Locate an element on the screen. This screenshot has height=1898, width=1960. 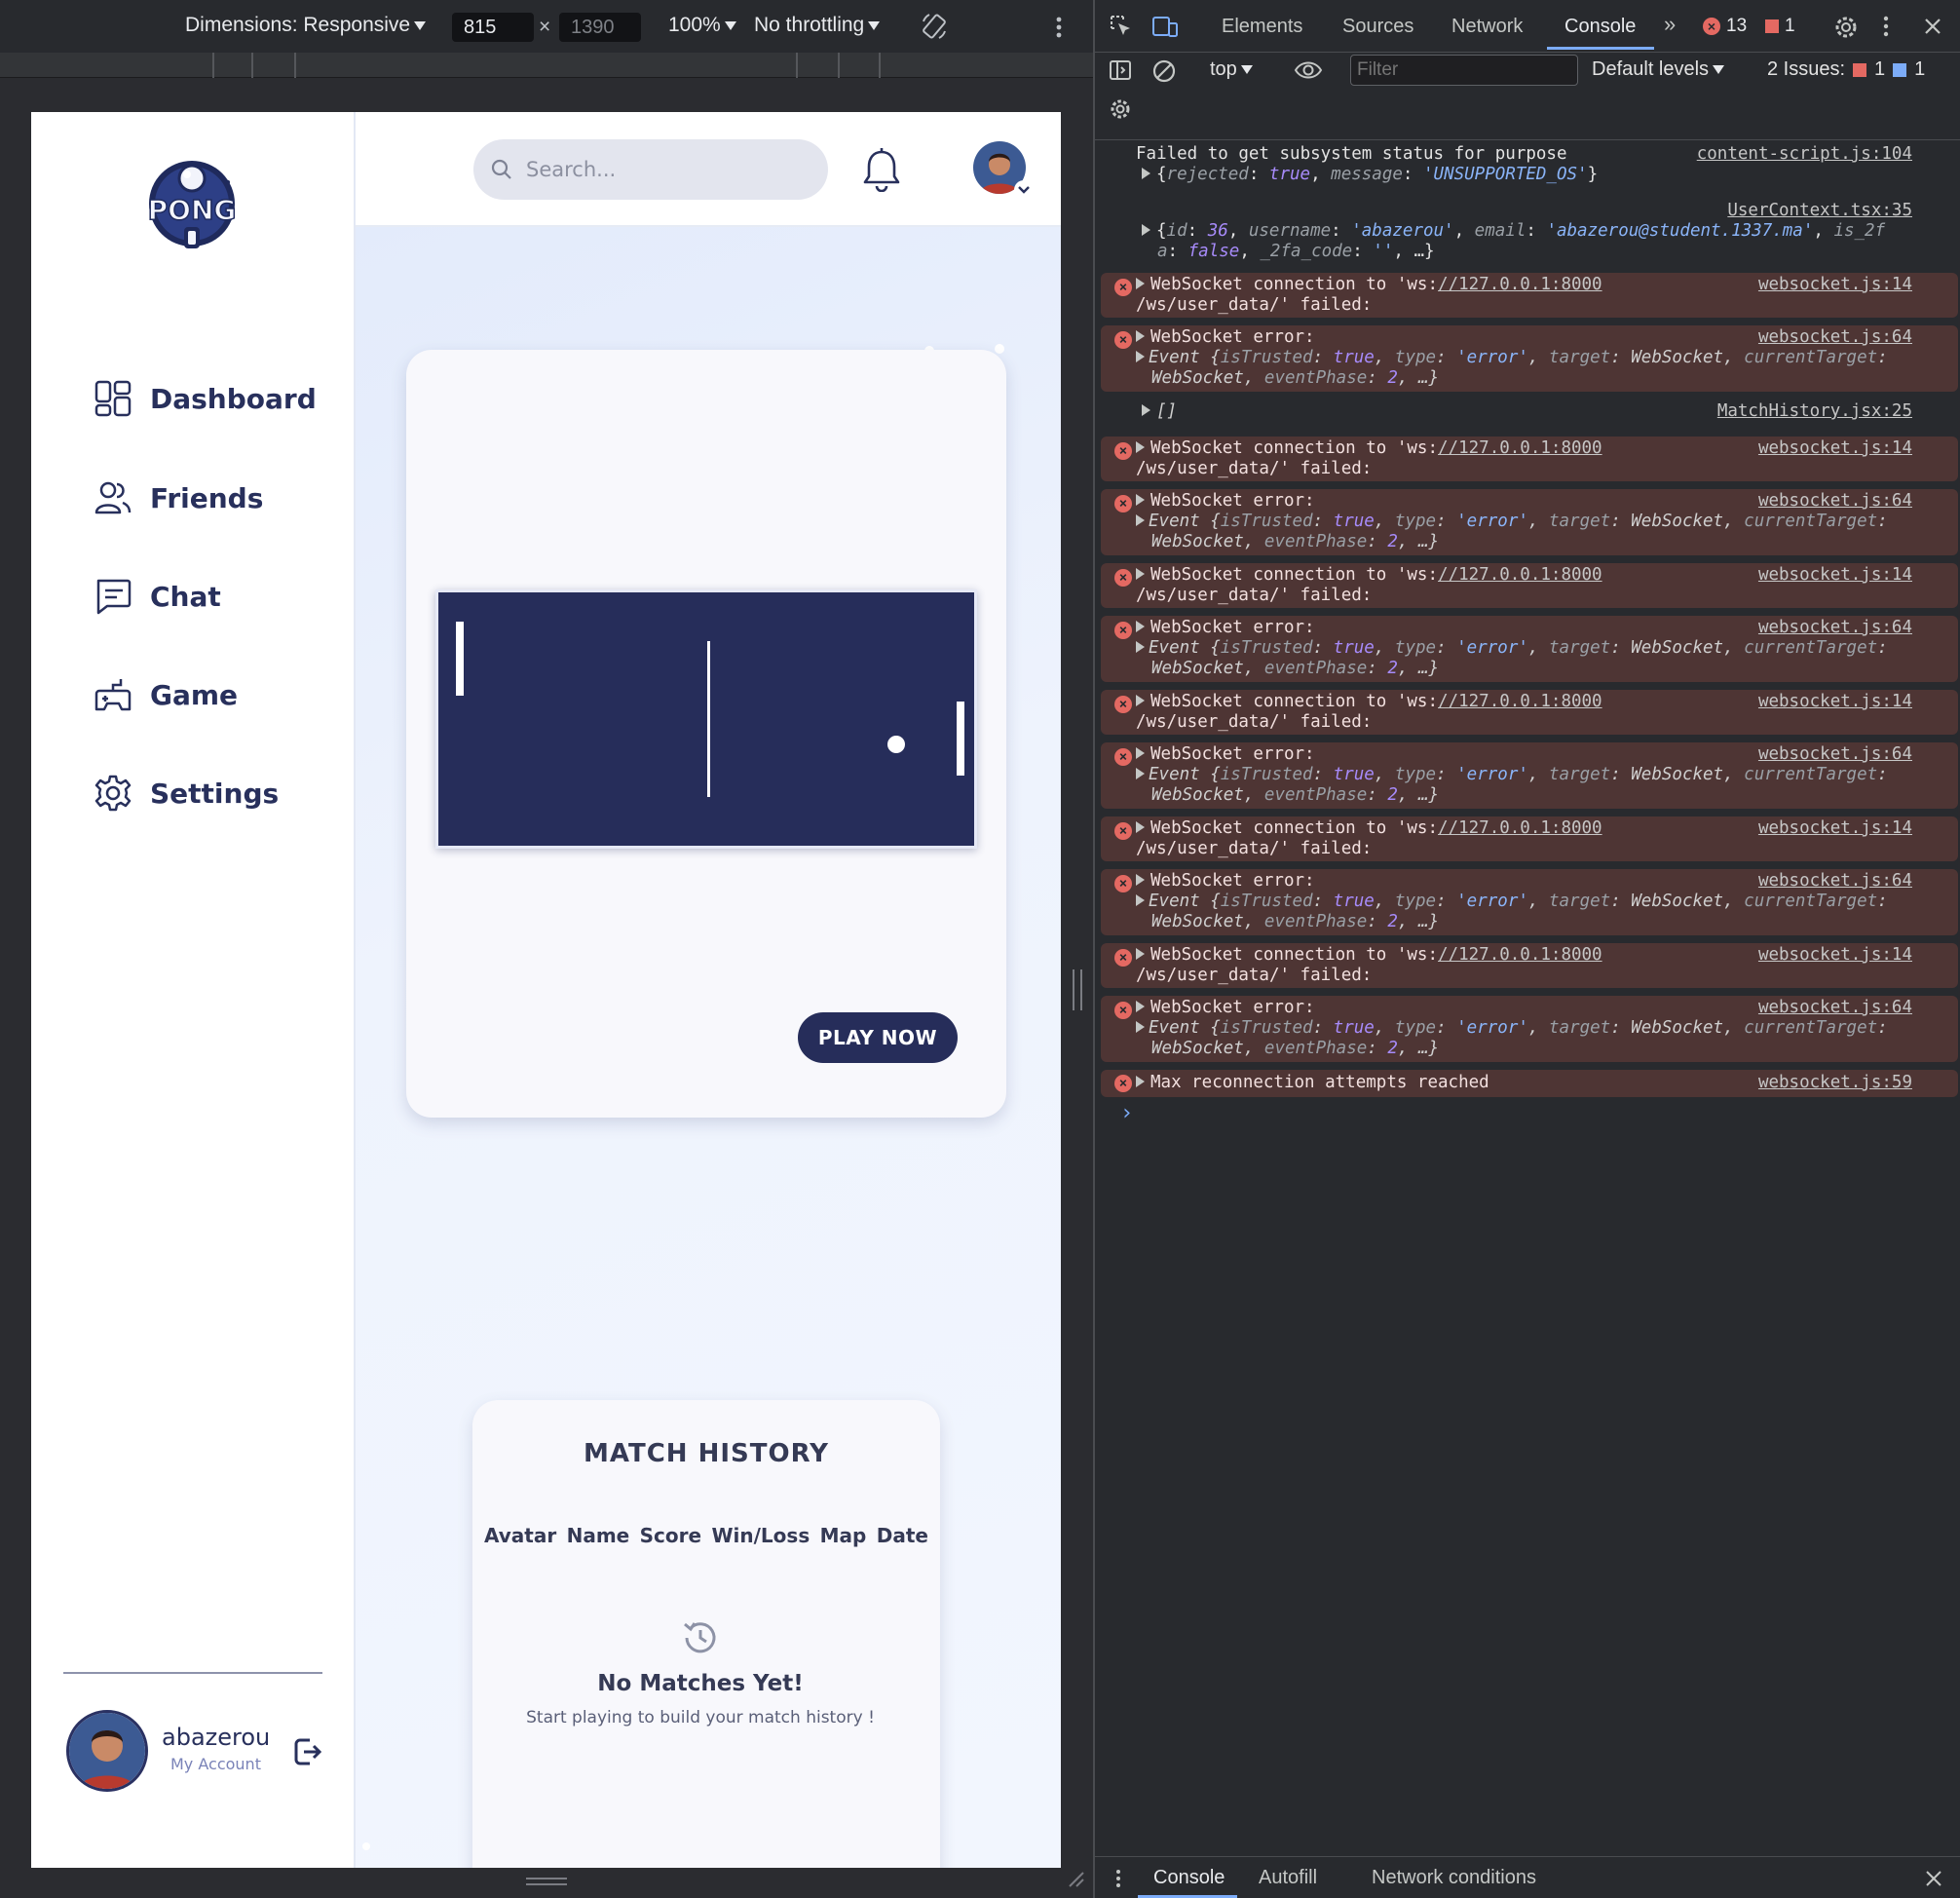
bell-icon is located at coordinates (882, 169).